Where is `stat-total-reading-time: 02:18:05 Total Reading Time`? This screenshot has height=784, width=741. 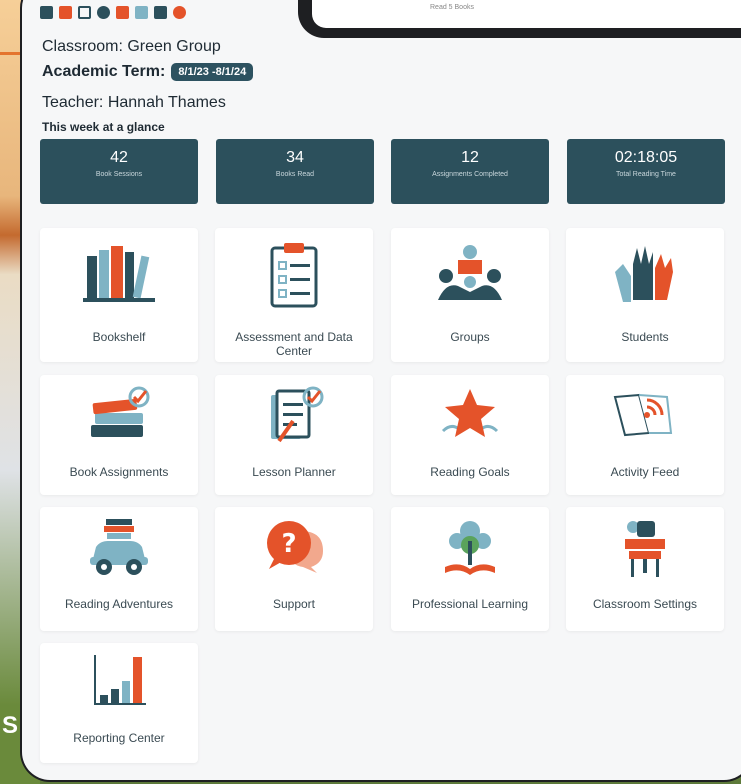 stat-total-reading-time: 02:18:05 Total Reading Time is located at coordinates (646, 171).